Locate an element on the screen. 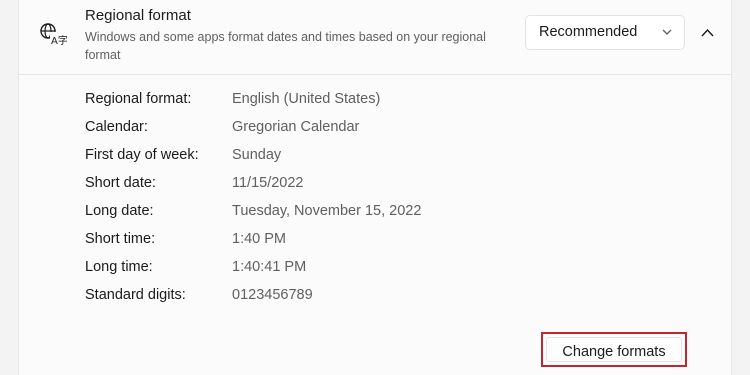 The height and width of the screenshot is (375, 750). regional-format-dropdown: Recommended is located at coordinates (605, 32).